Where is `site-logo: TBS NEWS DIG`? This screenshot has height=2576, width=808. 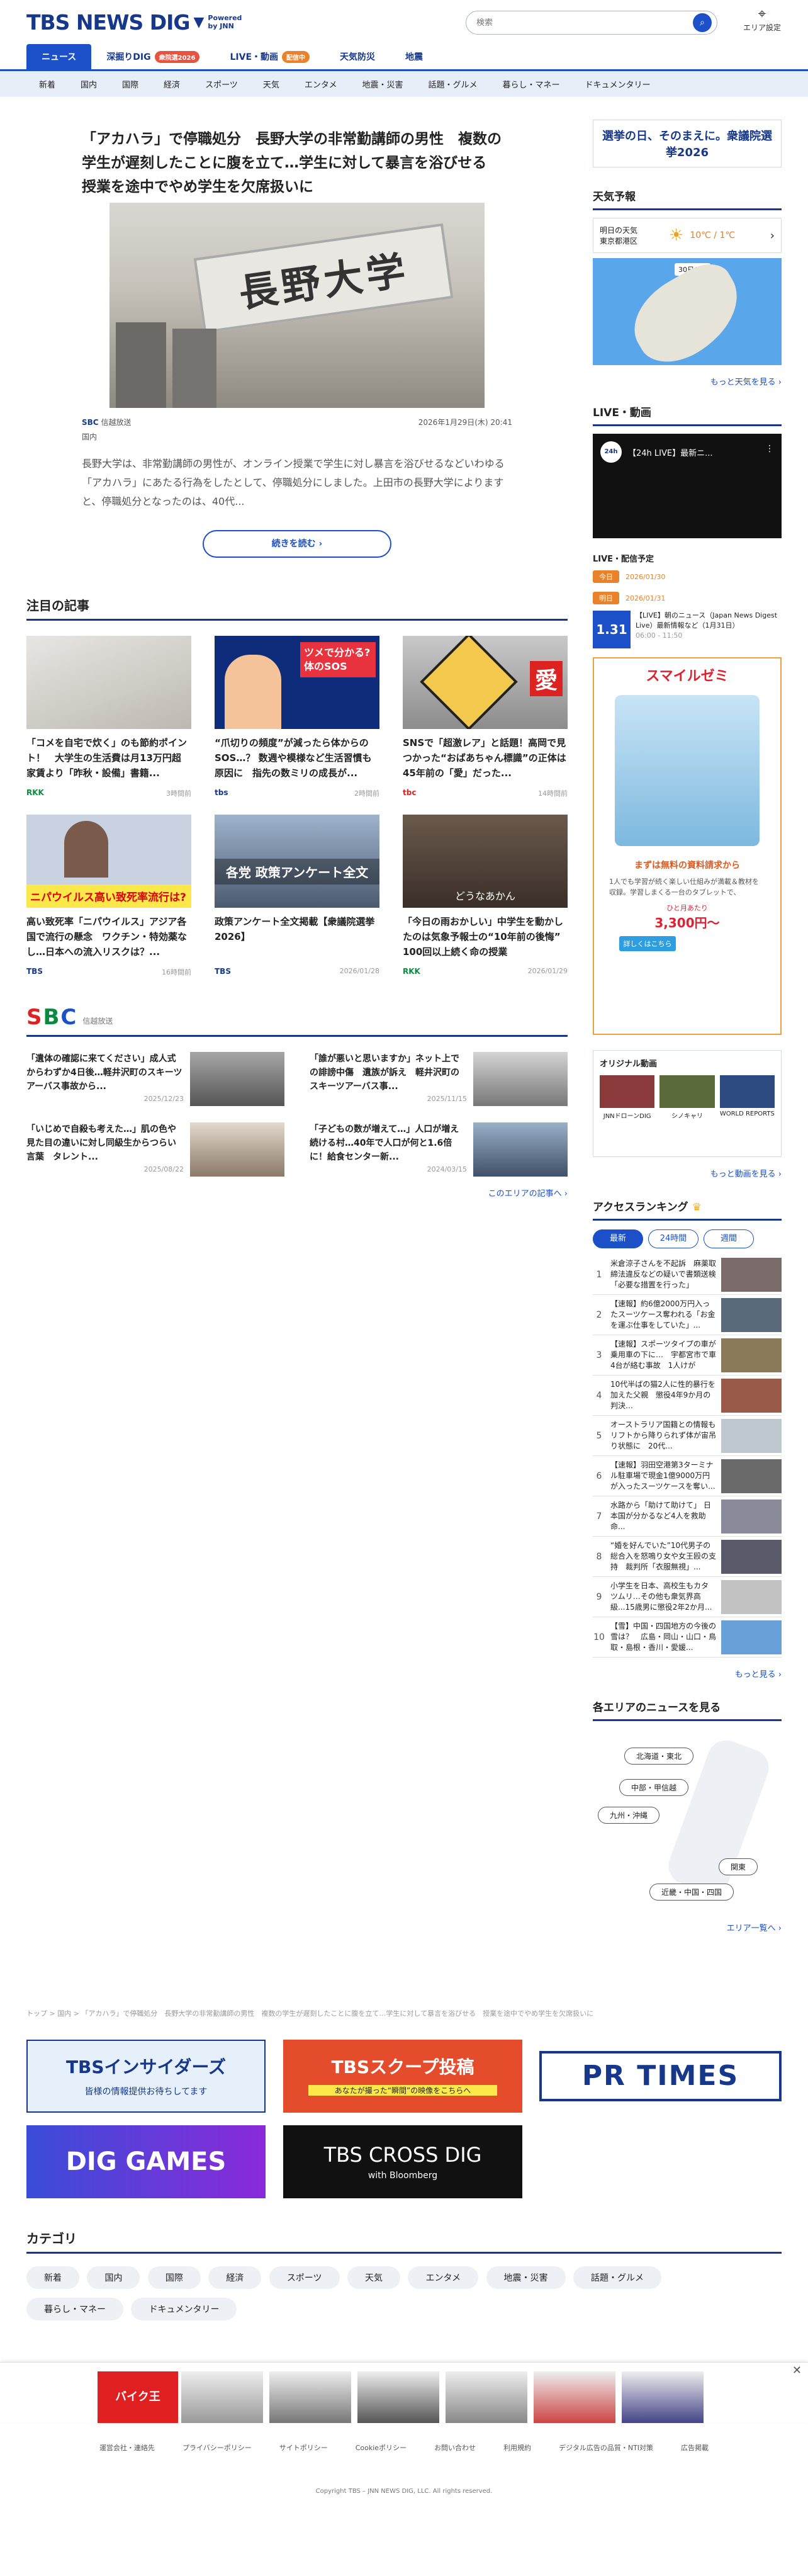
site-logo: TBS NEWS DIG is located at coordinates (108, 22).